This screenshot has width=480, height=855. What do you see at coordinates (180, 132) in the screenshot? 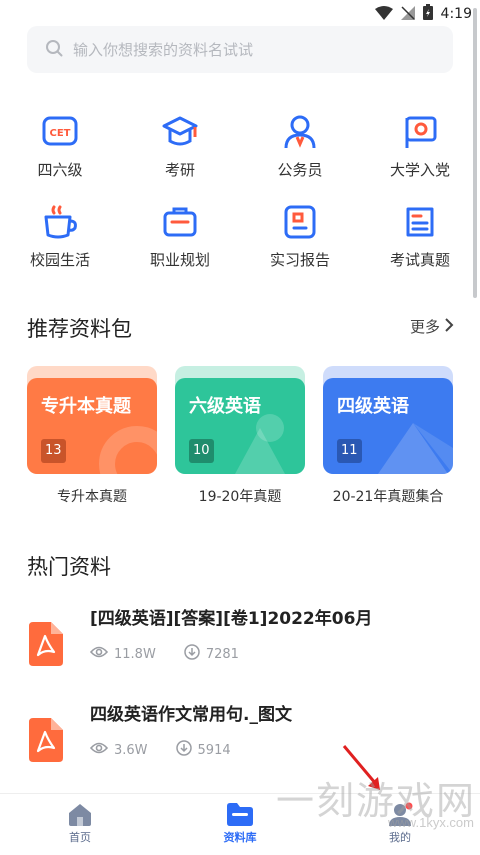
I see `graduation-cap-icon` at bounding box center [180, 132].